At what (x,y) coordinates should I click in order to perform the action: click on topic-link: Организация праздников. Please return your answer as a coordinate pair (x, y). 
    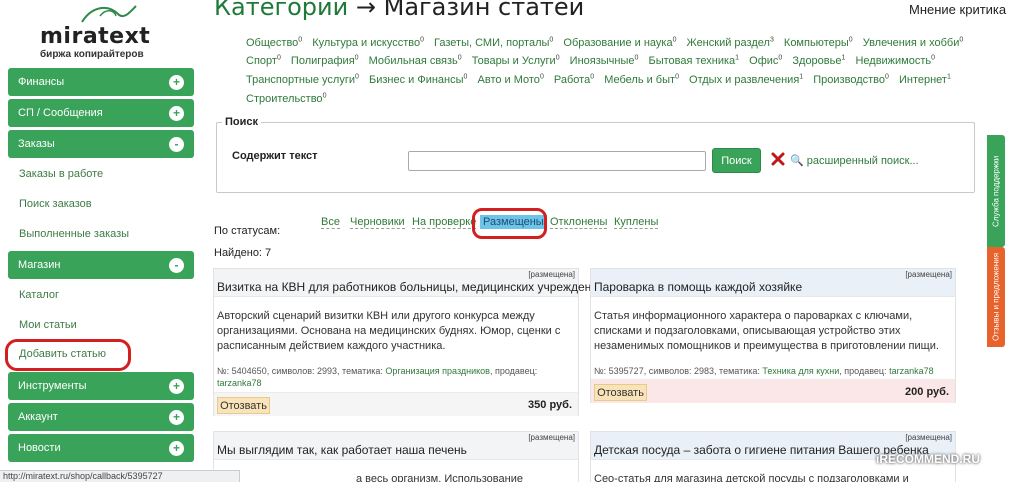
    Looking at the image, I should click on (437, 371).